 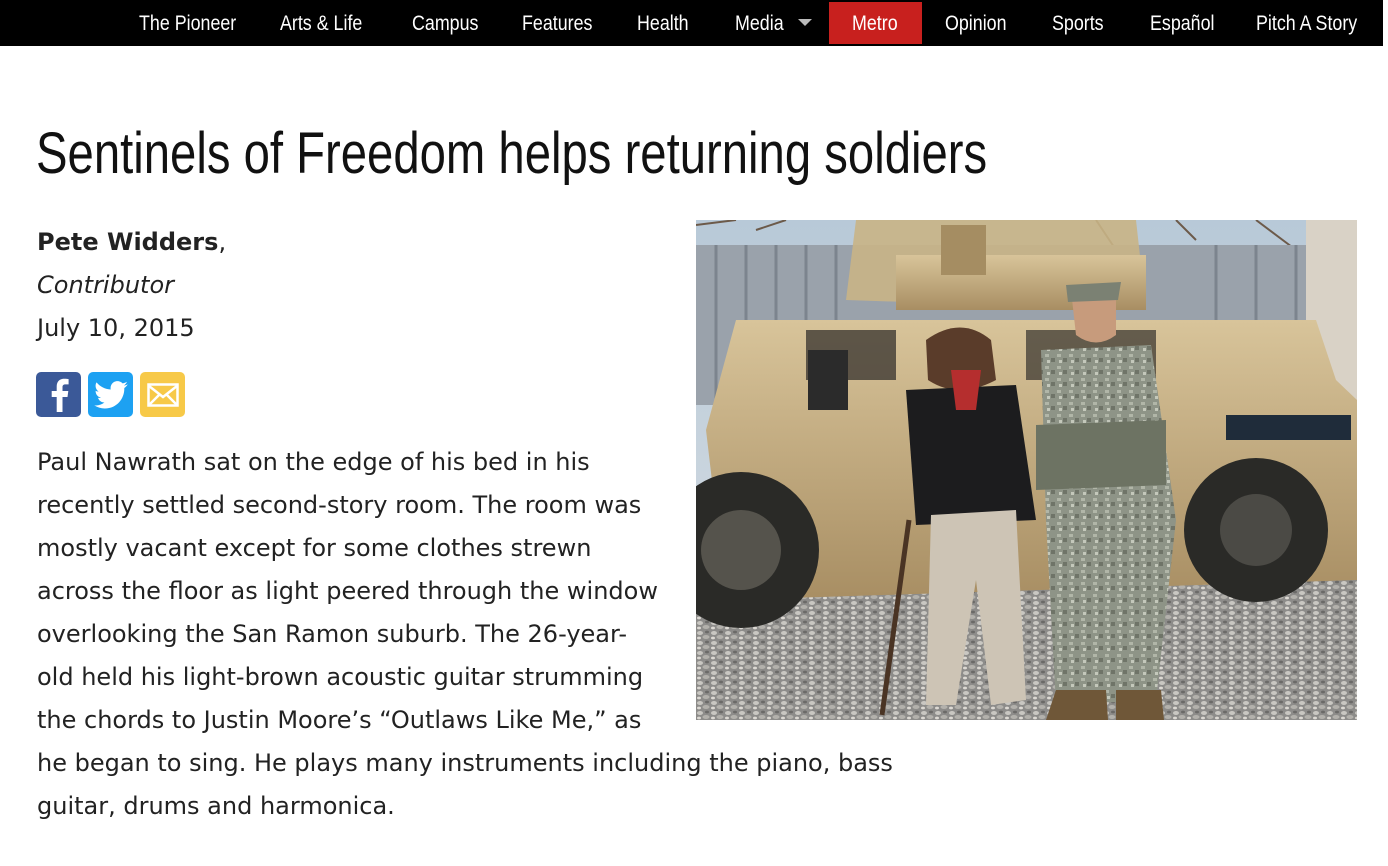 What do you see at coordinates (1306, 23) in the screenshot?
I see `nav-item-pitch-a-story: Pitch A Story` at bounding box center [1306, 23].